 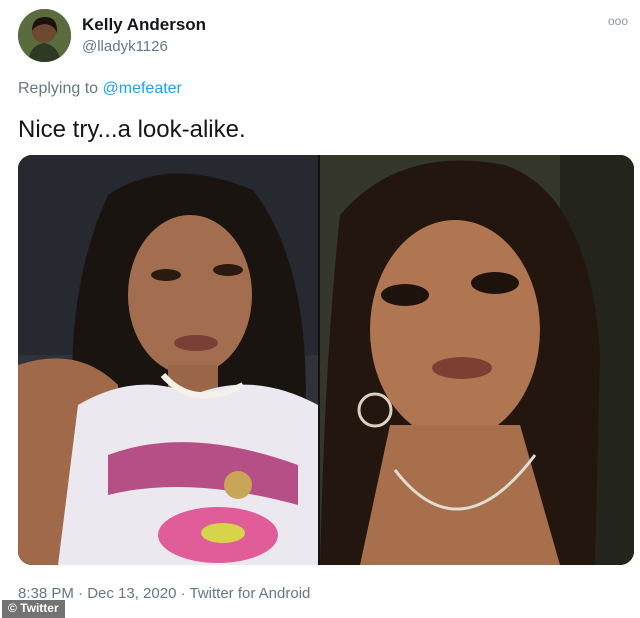 I want to click on author-avatar, so click(x=44, y=35).